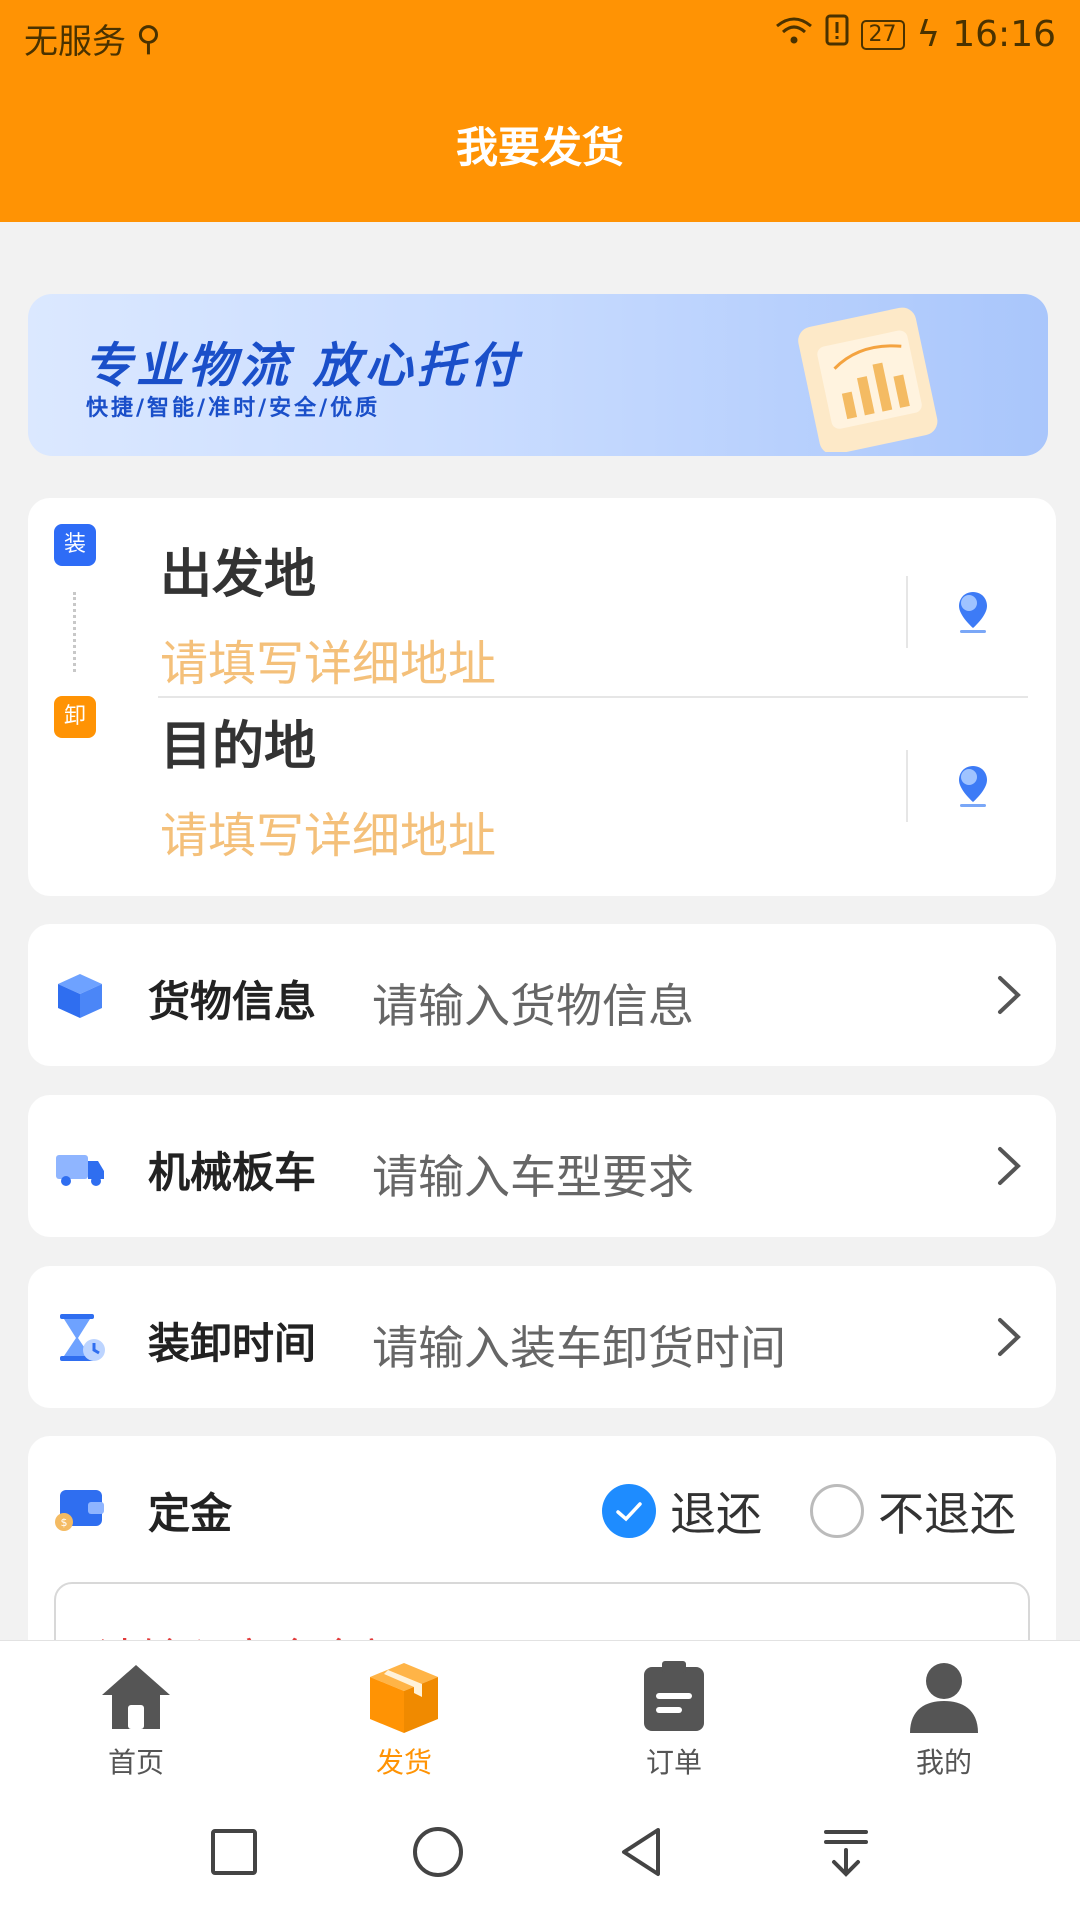  What do you see at coordinates (642, 1852) in the screenshot?
I see `back-triangle-icon` at bounding box center [642, 1852].